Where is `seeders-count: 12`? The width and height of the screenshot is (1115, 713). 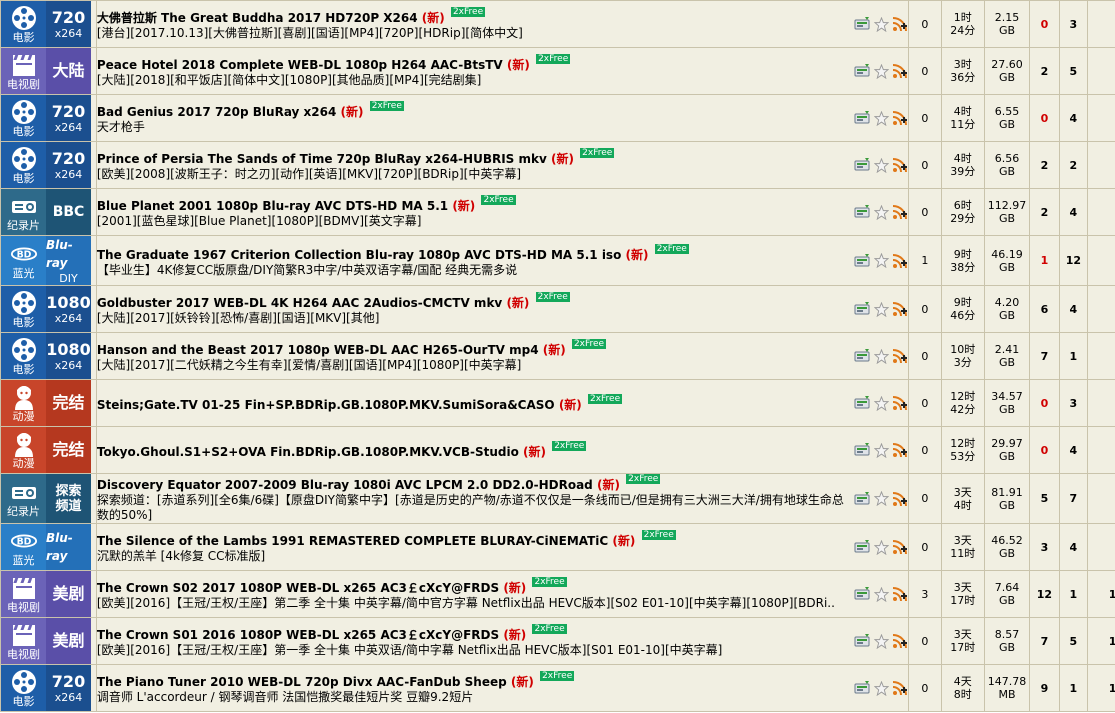
seeders-count: 12 is located at coordinates (1044, 594).